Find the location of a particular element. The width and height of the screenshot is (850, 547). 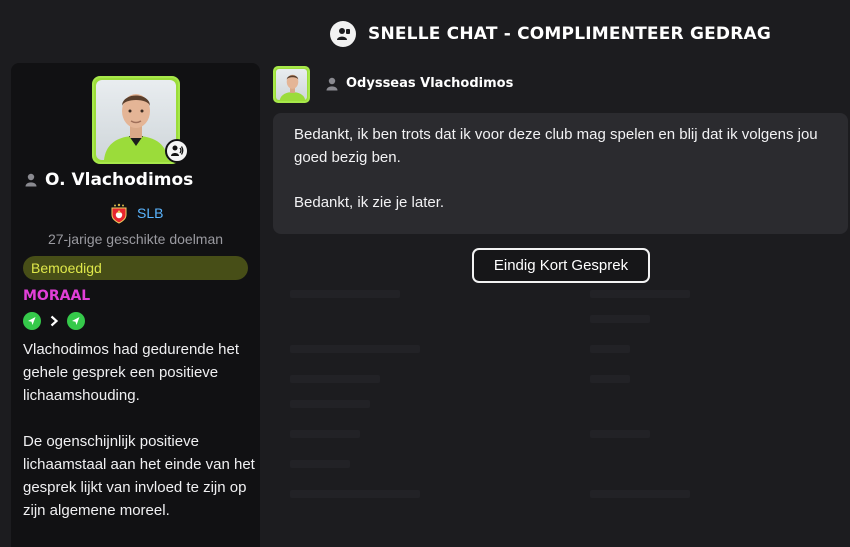

player-name-text: O. Vlachodimos is located at coordinates (119, 180).